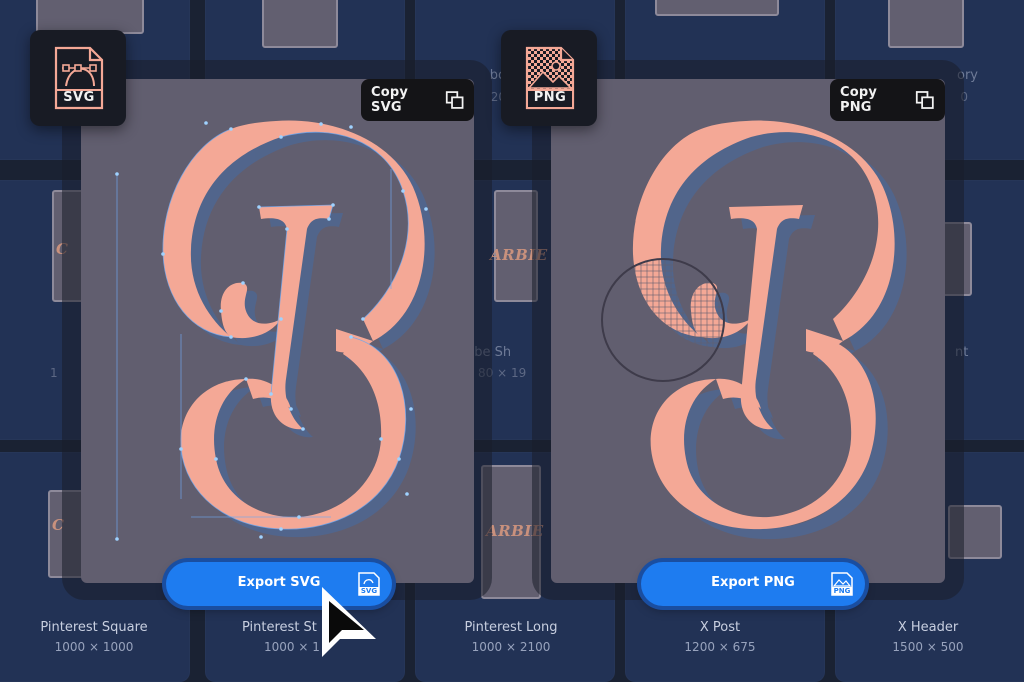 The image size is (1024, 682). I want to click on copy-png-label: Copy PNG, so click(859, 100).